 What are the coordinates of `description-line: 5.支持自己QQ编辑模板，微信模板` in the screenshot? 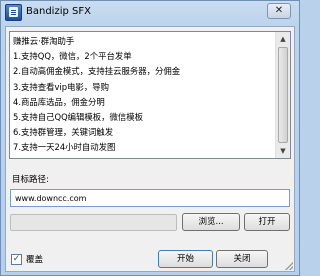 It's located at (78, 116).